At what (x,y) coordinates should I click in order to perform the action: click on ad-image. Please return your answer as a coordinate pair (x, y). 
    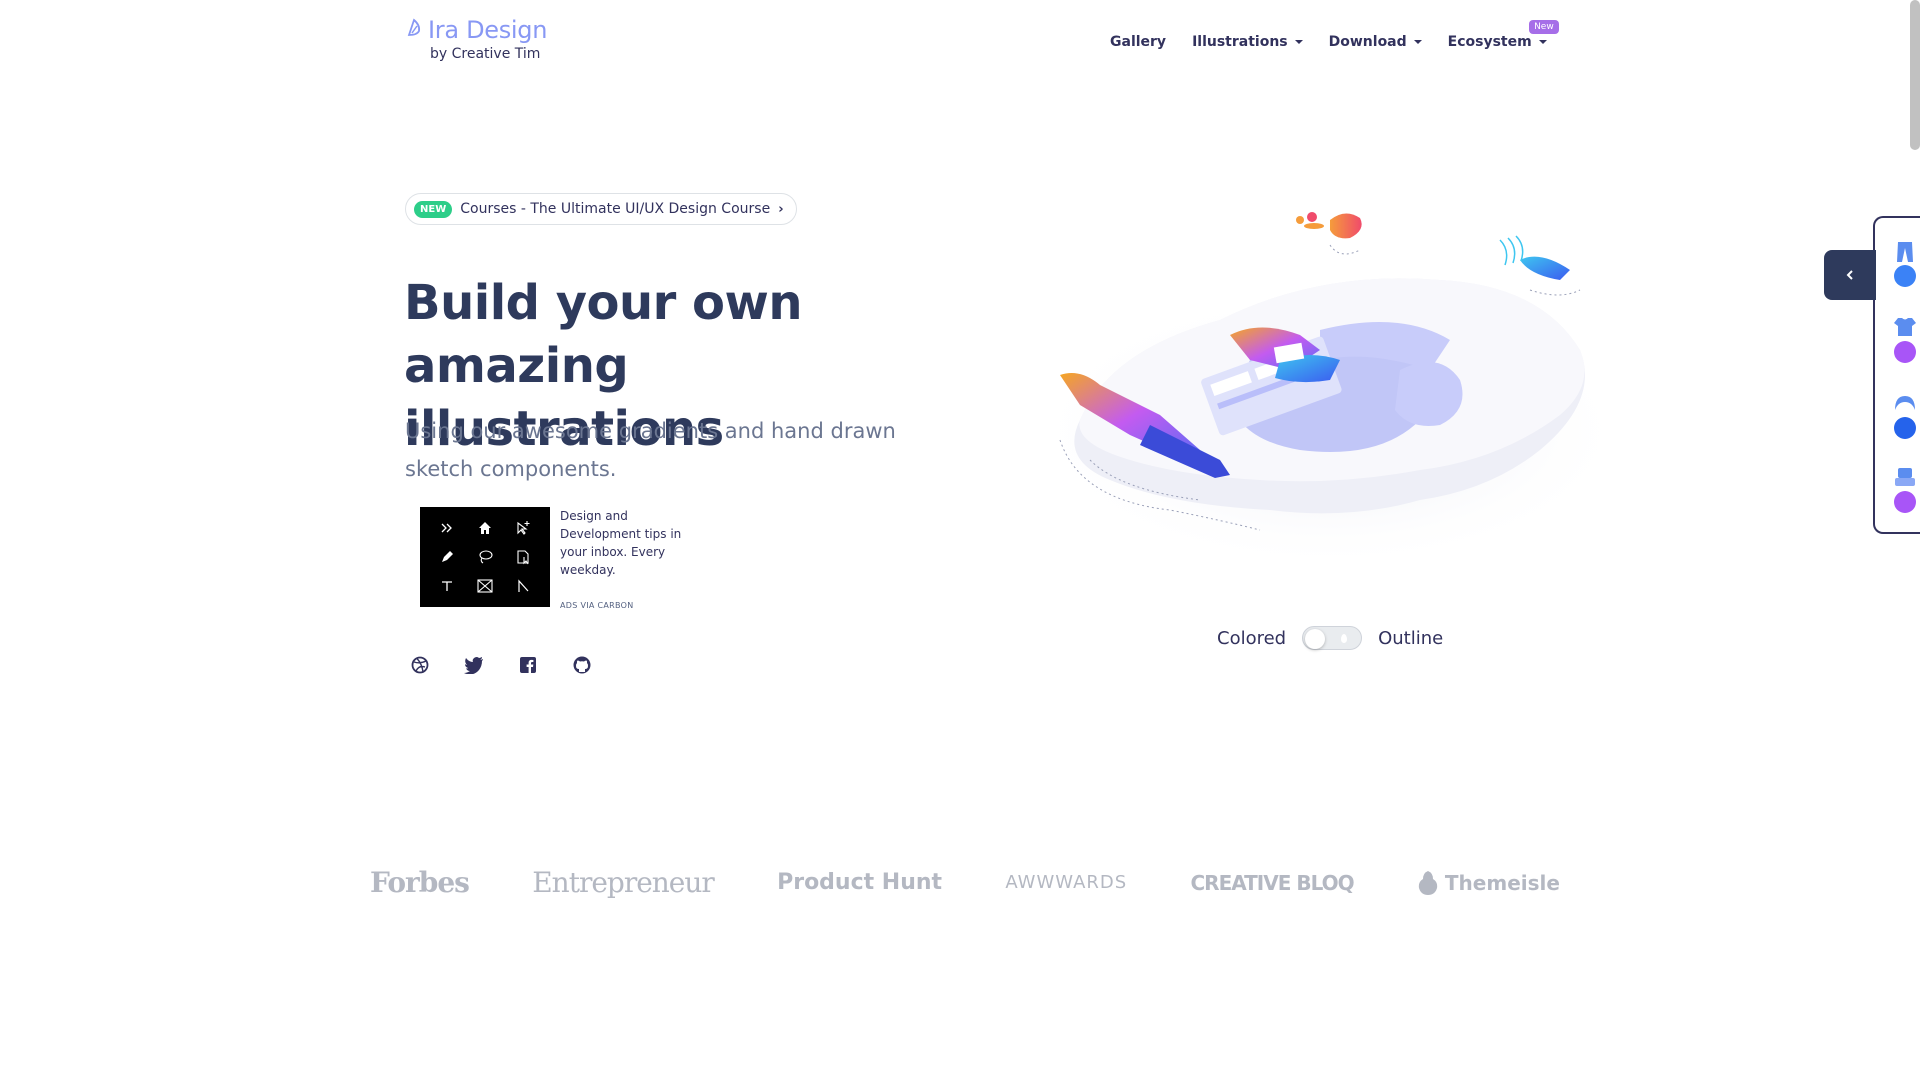
    Looking at the image, I should click on (485, 557).